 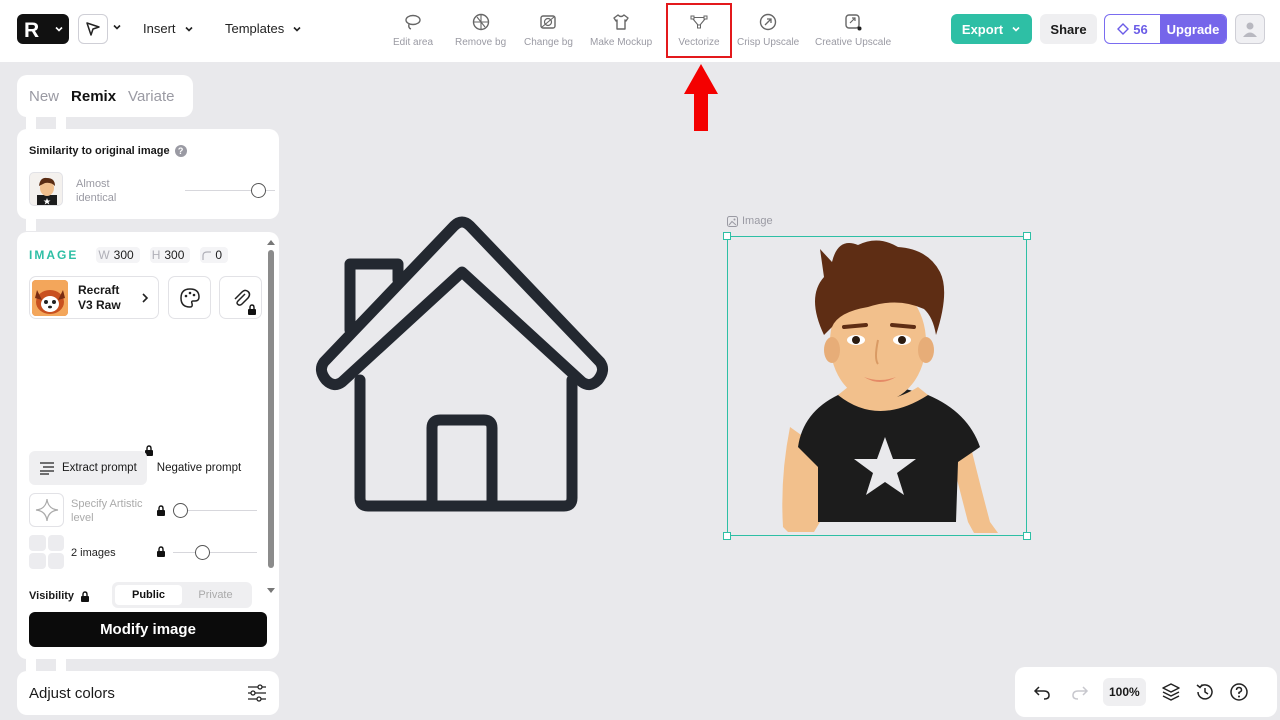 What do you see at coordinates (145, 297) in the screenshot?
I see `chevron-right-icon` at bounding box center [145, 297].